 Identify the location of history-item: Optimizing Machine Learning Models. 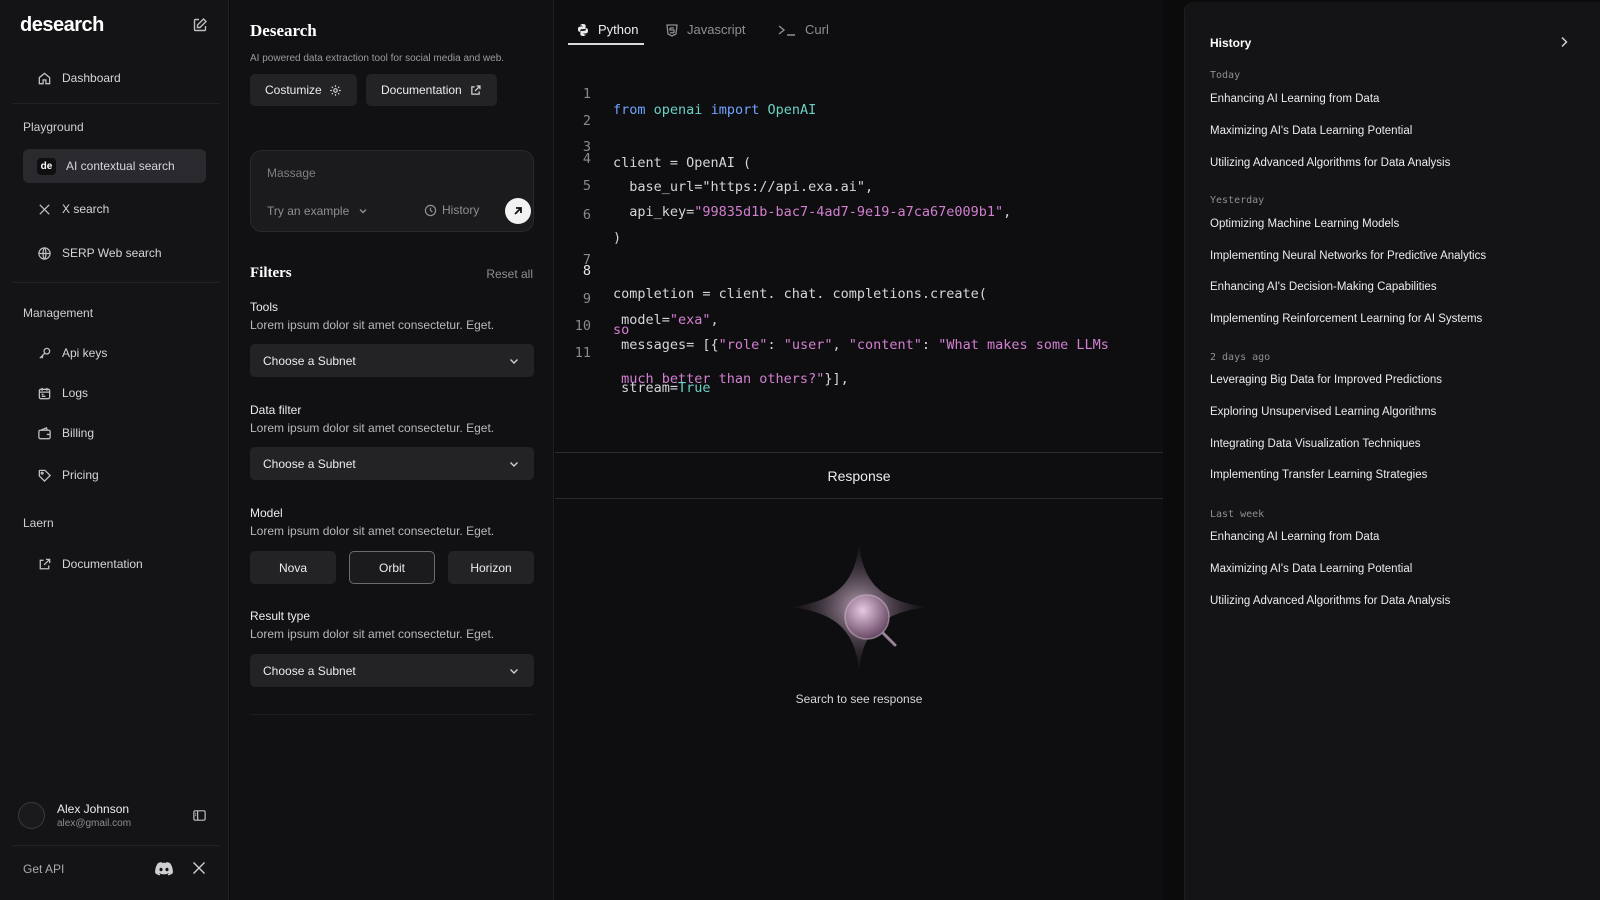
(1304, 224).